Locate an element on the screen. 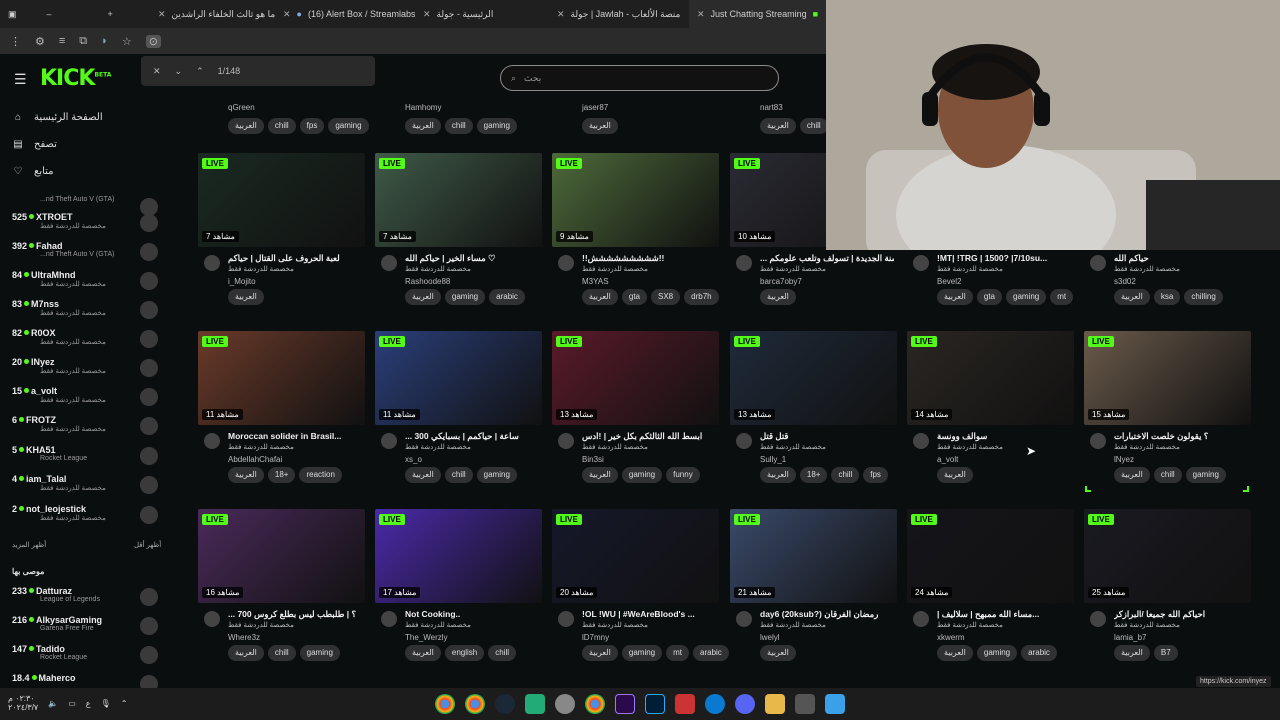 The image size is (1280, 720). sidebar-channel: 84 UltraMhnd مخصصة للدردشة فقط is located at coordinates (87, 284).